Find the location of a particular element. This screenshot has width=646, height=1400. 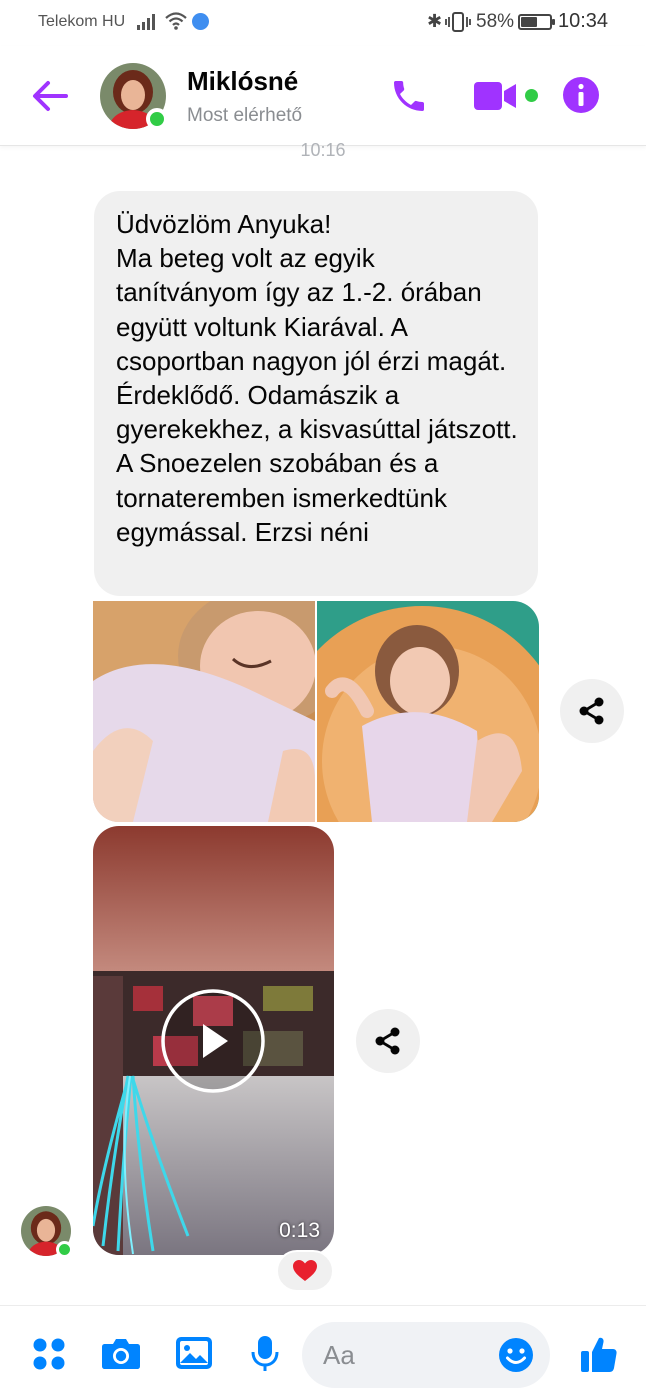

play-button is located at coordinates (213, 1041).